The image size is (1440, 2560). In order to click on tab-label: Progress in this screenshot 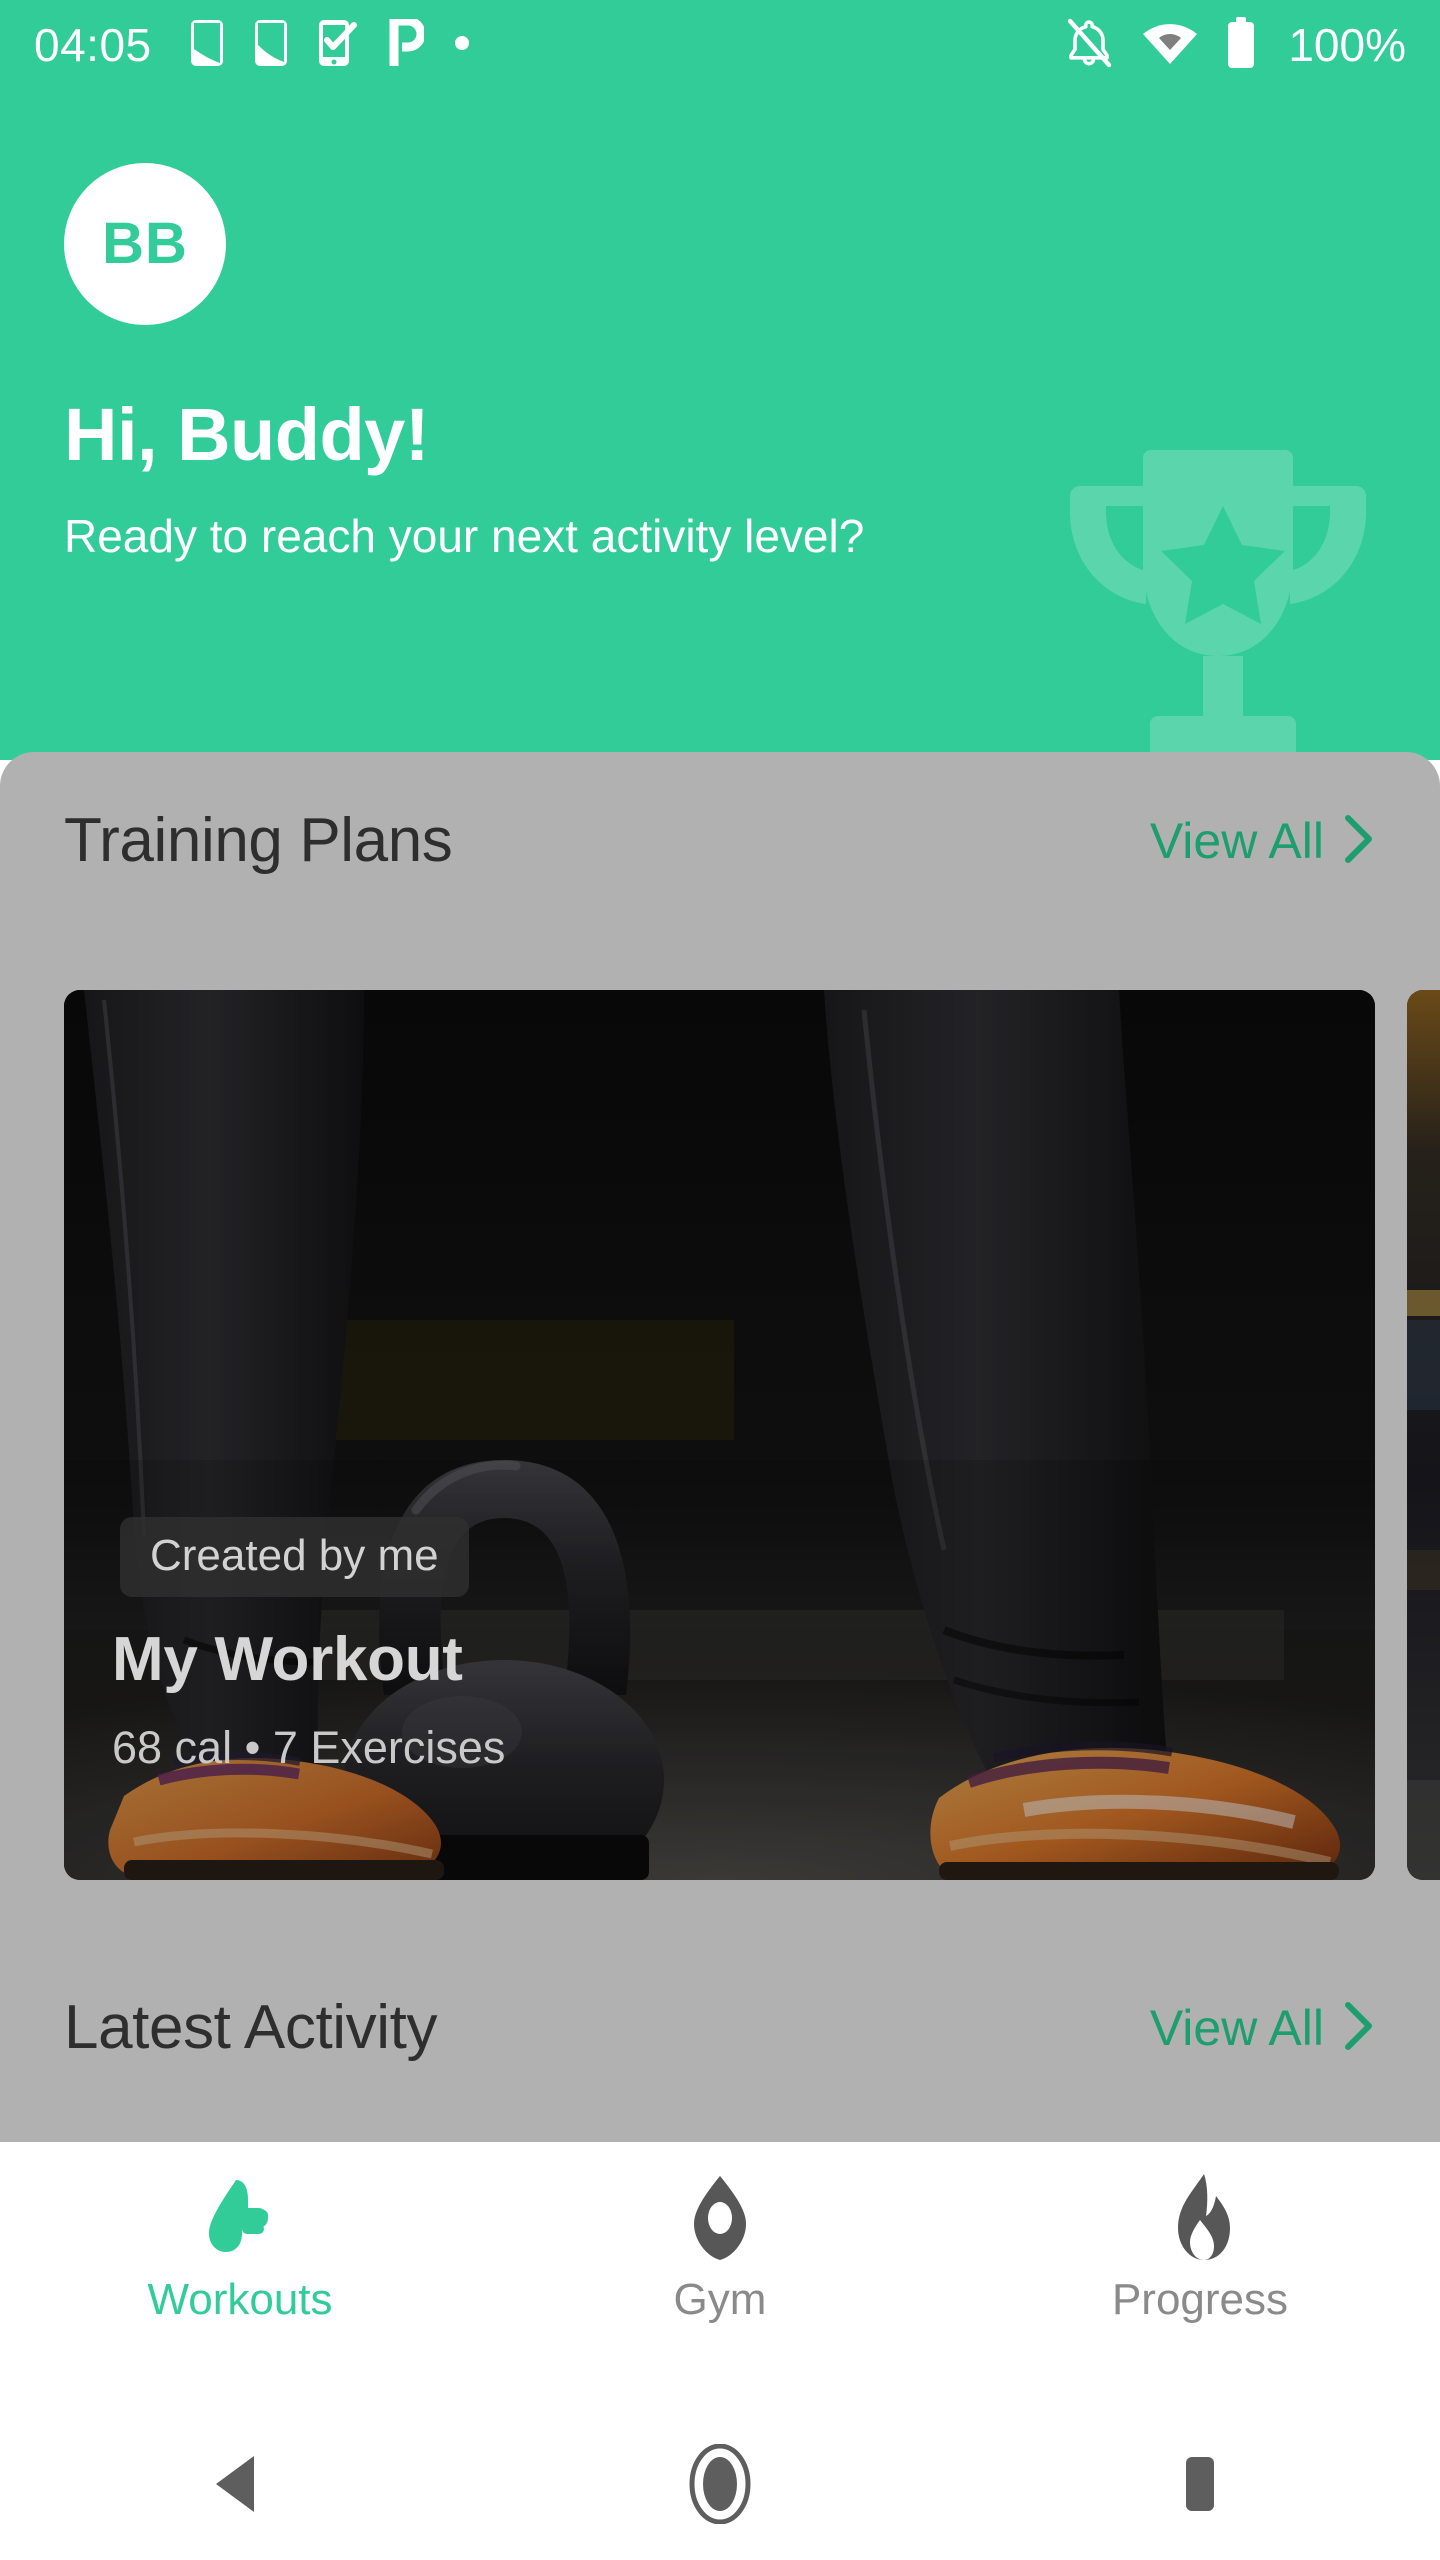, I will do `click(1200, 2299)`.